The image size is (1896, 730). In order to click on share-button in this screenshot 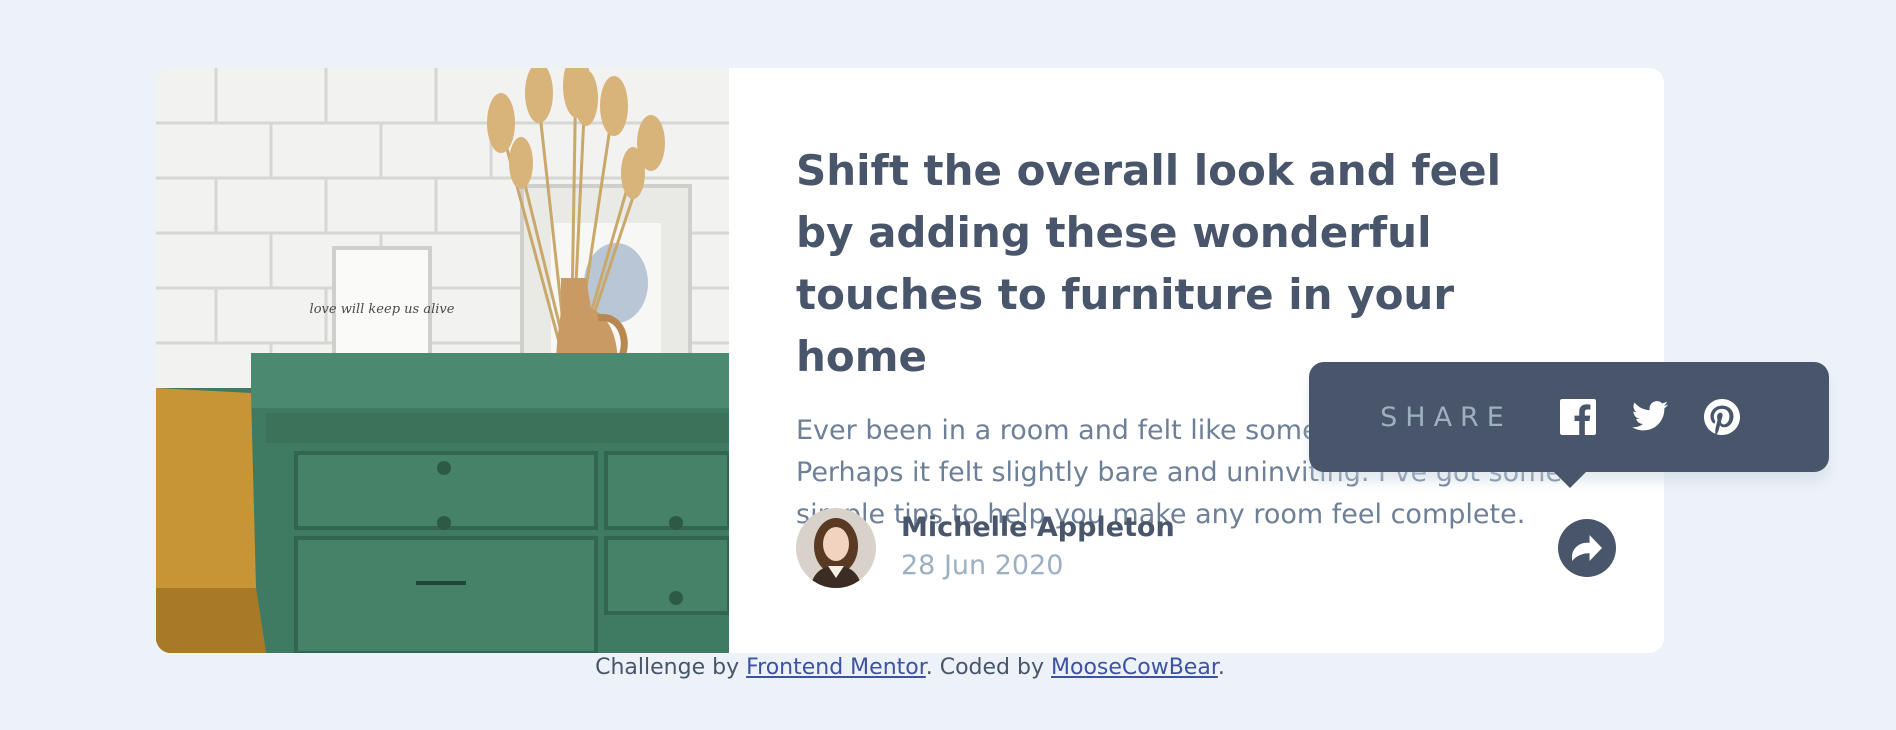, I will do `click(1587, 548)`.